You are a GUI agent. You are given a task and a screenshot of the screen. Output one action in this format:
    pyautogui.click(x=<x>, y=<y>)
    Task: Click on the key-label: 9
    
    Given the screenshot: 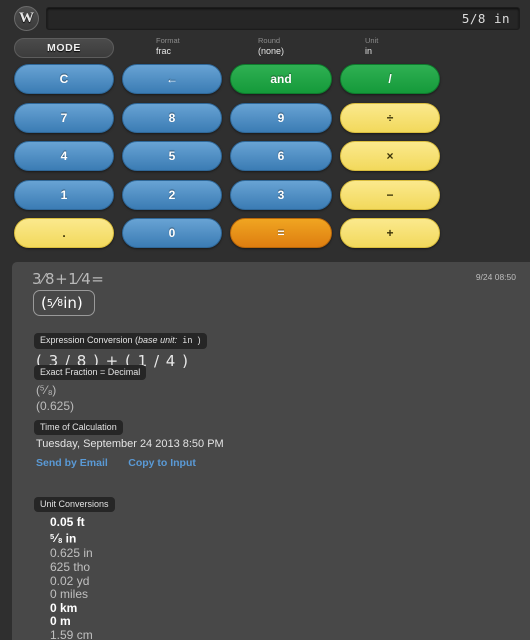 What is the action you would take?
    pyautogui.click(x=281, y=117)
    